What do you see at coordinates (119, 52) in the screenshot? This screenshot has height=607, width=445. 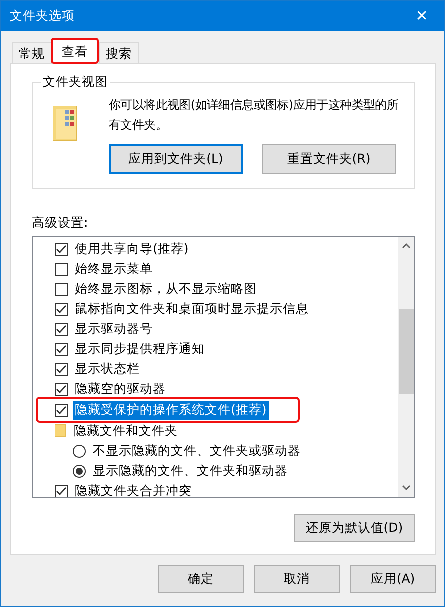 I see `tab: 搜索` at bounding box center [119, 52].